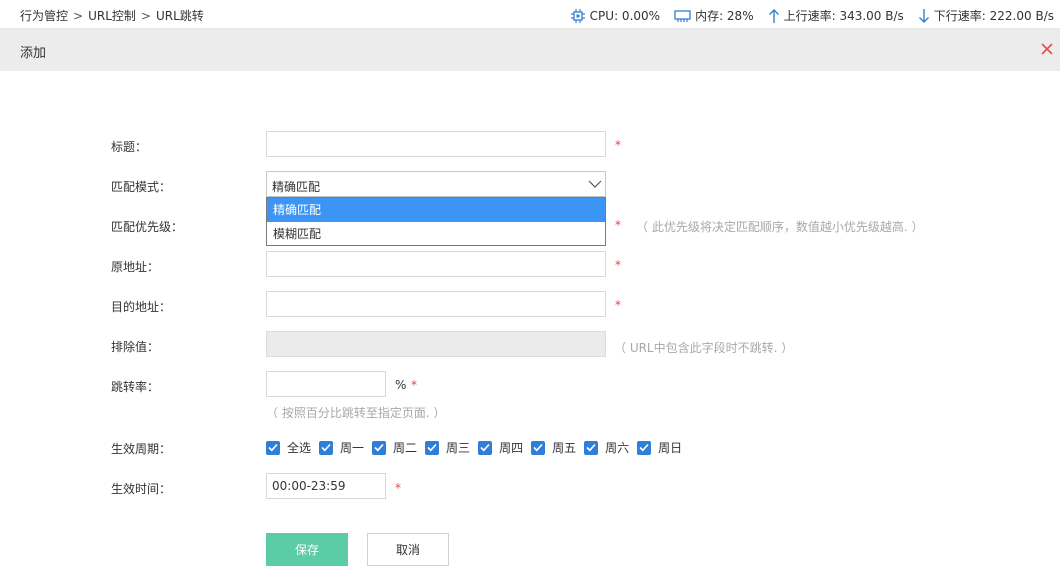 The image size is (1060, 578). What do you see at coordinates (923, 15) in the screenshot?
I see `arrow-down-icon` at bounding box center [923, 15].